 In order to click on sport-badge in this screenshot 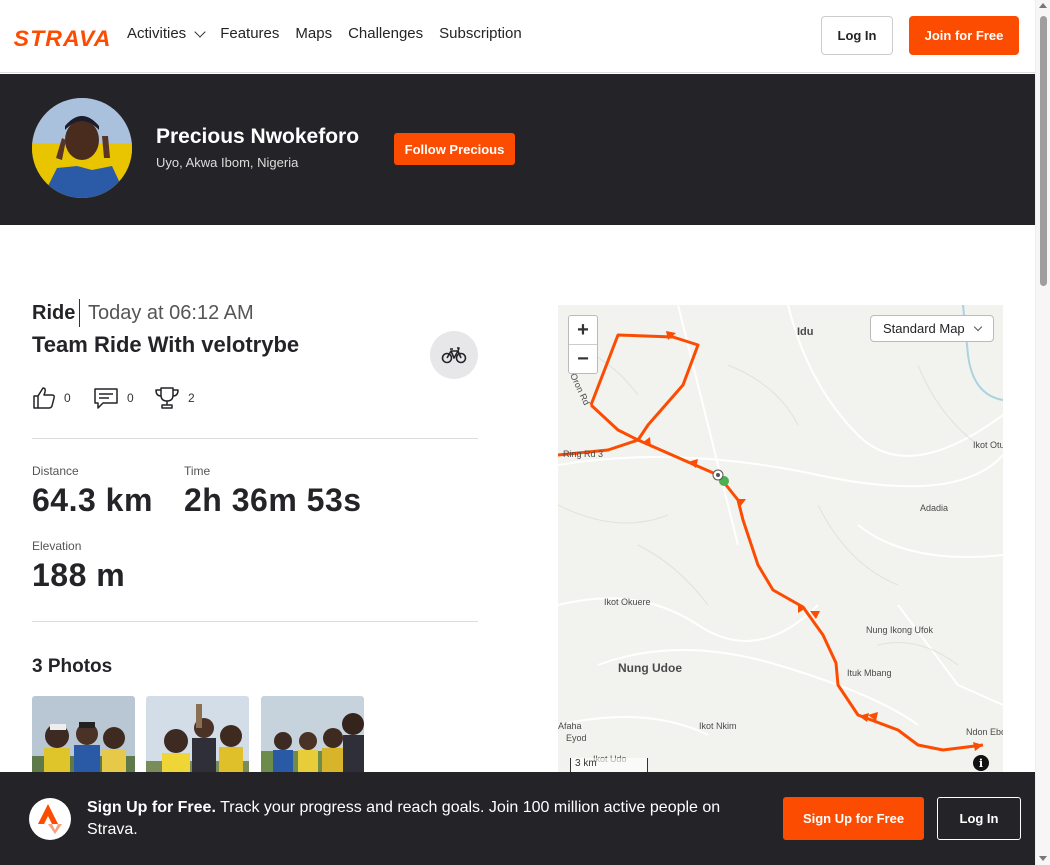, I will do `click(454, 355)`.